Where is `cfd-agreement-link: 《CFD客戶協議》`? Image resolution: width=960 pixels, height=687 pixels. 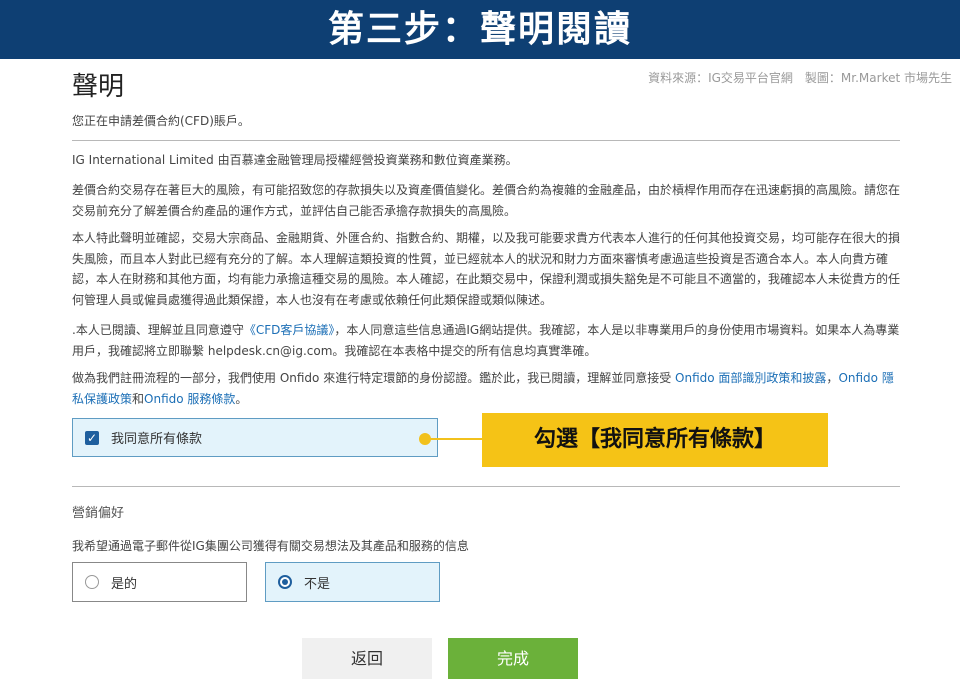 cfd-agreement-link: 《CFD客戶協議》 is located at coordinates (289, 330).